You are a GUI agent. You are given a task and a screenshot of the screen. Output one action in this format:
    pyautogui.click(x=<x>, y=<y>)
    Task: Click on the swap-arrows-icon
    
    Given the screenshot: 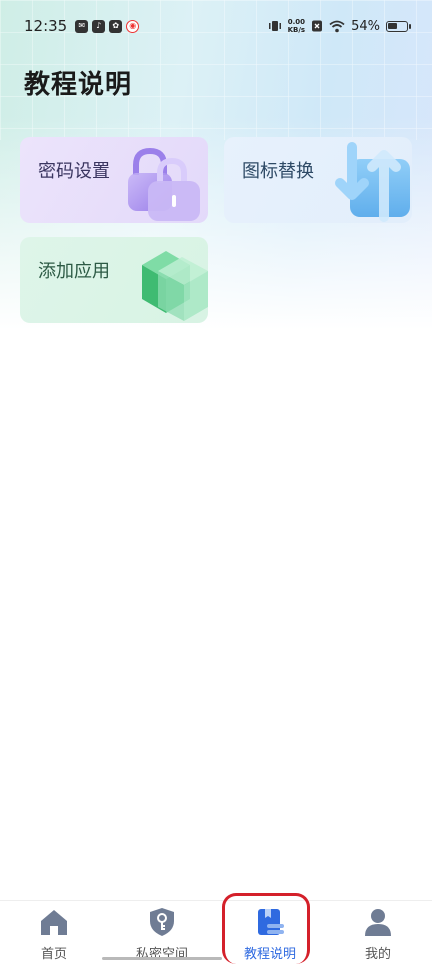 What is the action you would take?
    pyautogui.click(x=372, y=182)
    